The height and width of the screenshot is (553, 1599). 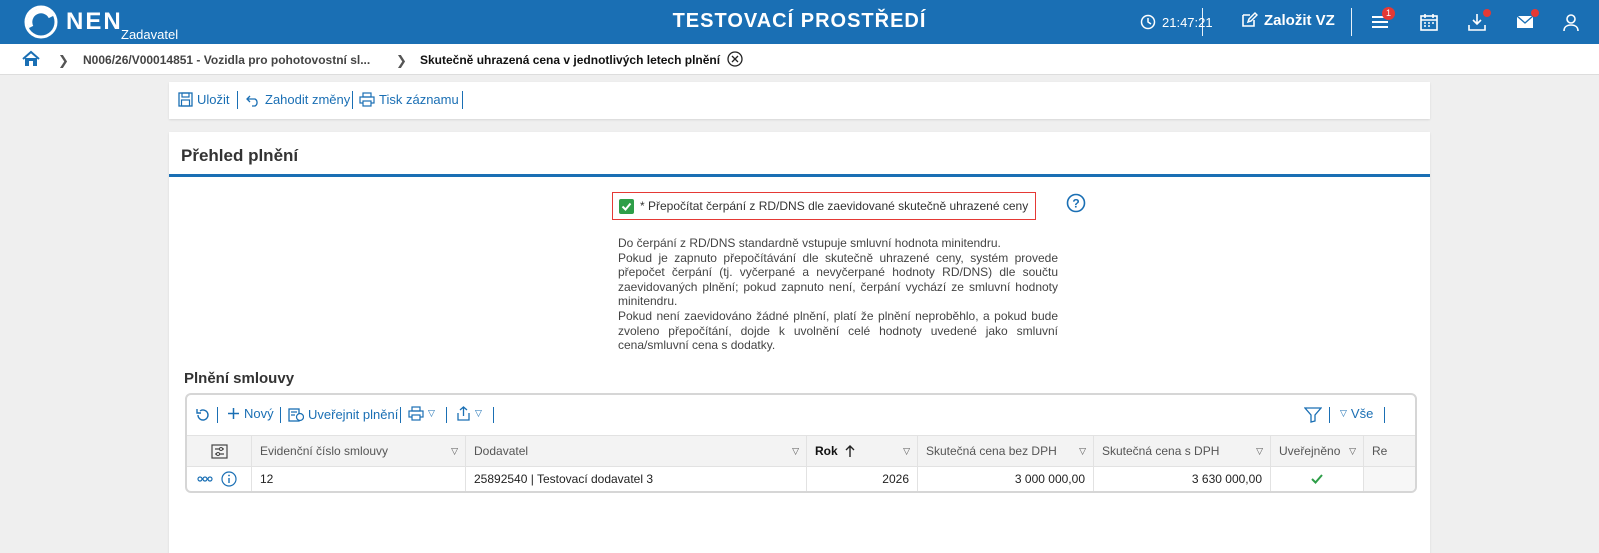 I want to click on print-menu-button: ▽, so click(x=421, y=413).